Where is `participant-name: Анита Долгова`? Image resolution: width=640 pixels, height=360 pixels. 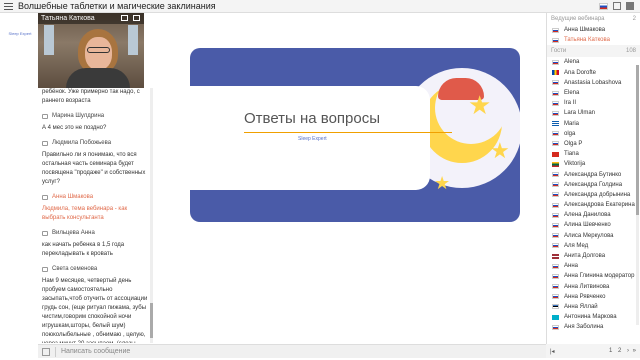 participant-name: Анита Долгова is located at coordinates (585, 256).